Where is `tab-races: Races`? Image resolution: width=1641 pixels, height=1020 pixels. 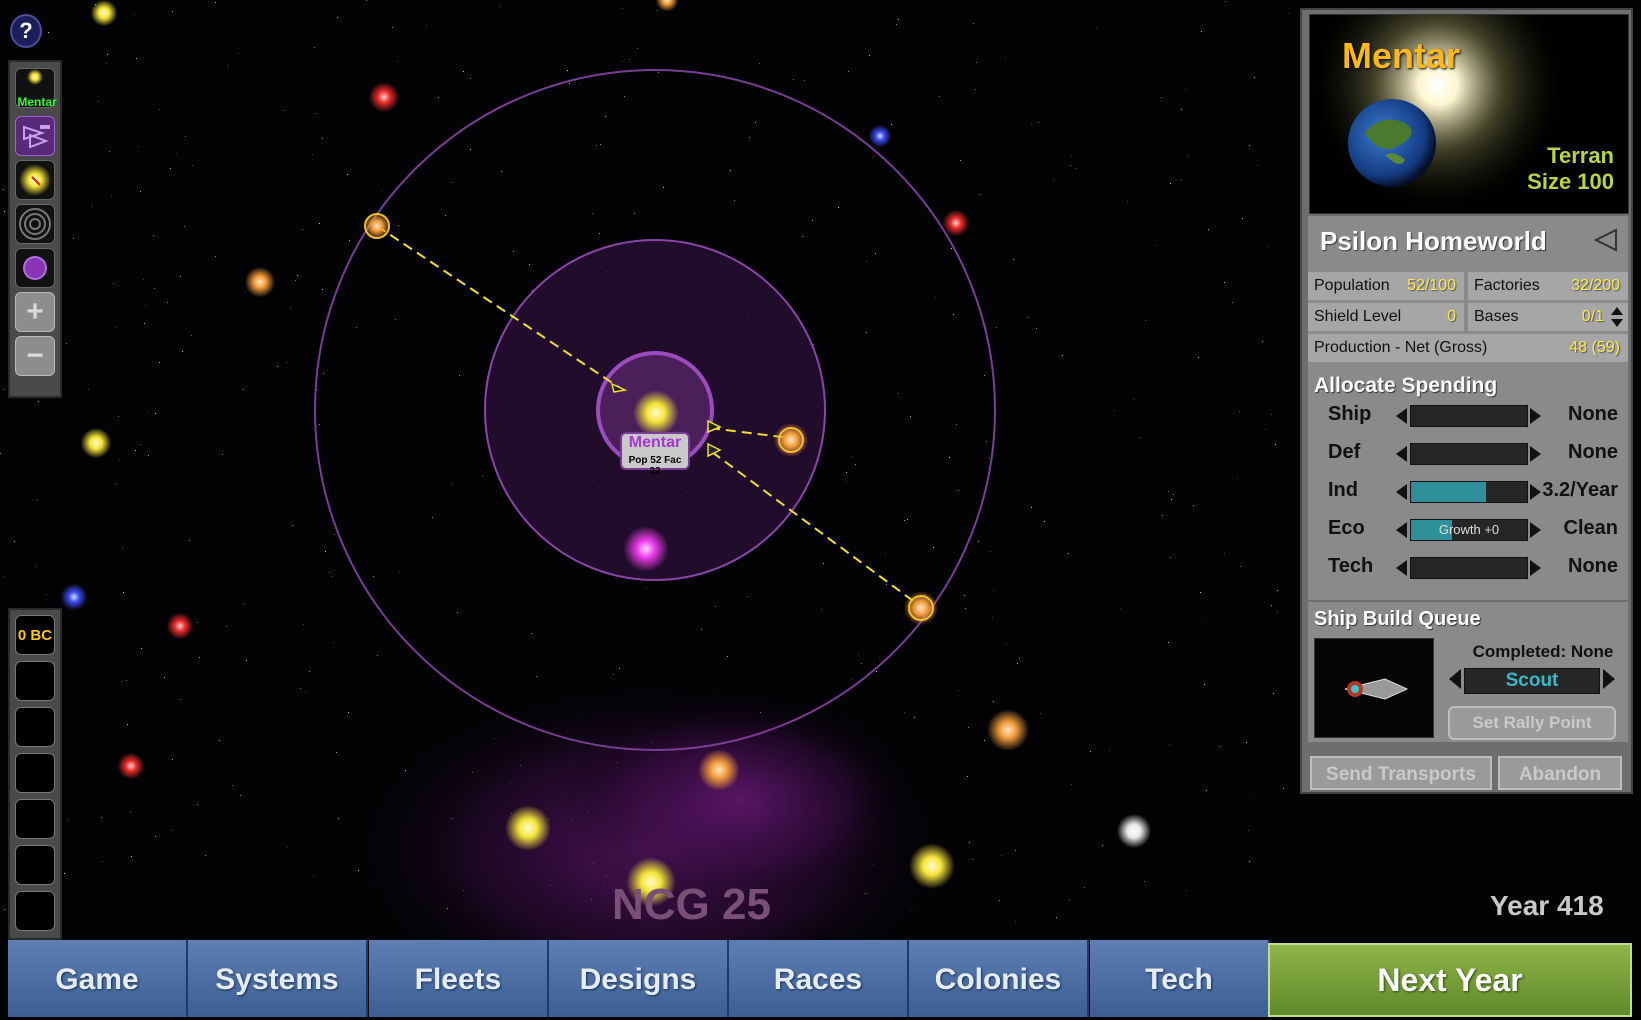 tab-races: Races is located at coordinates (819, 978).